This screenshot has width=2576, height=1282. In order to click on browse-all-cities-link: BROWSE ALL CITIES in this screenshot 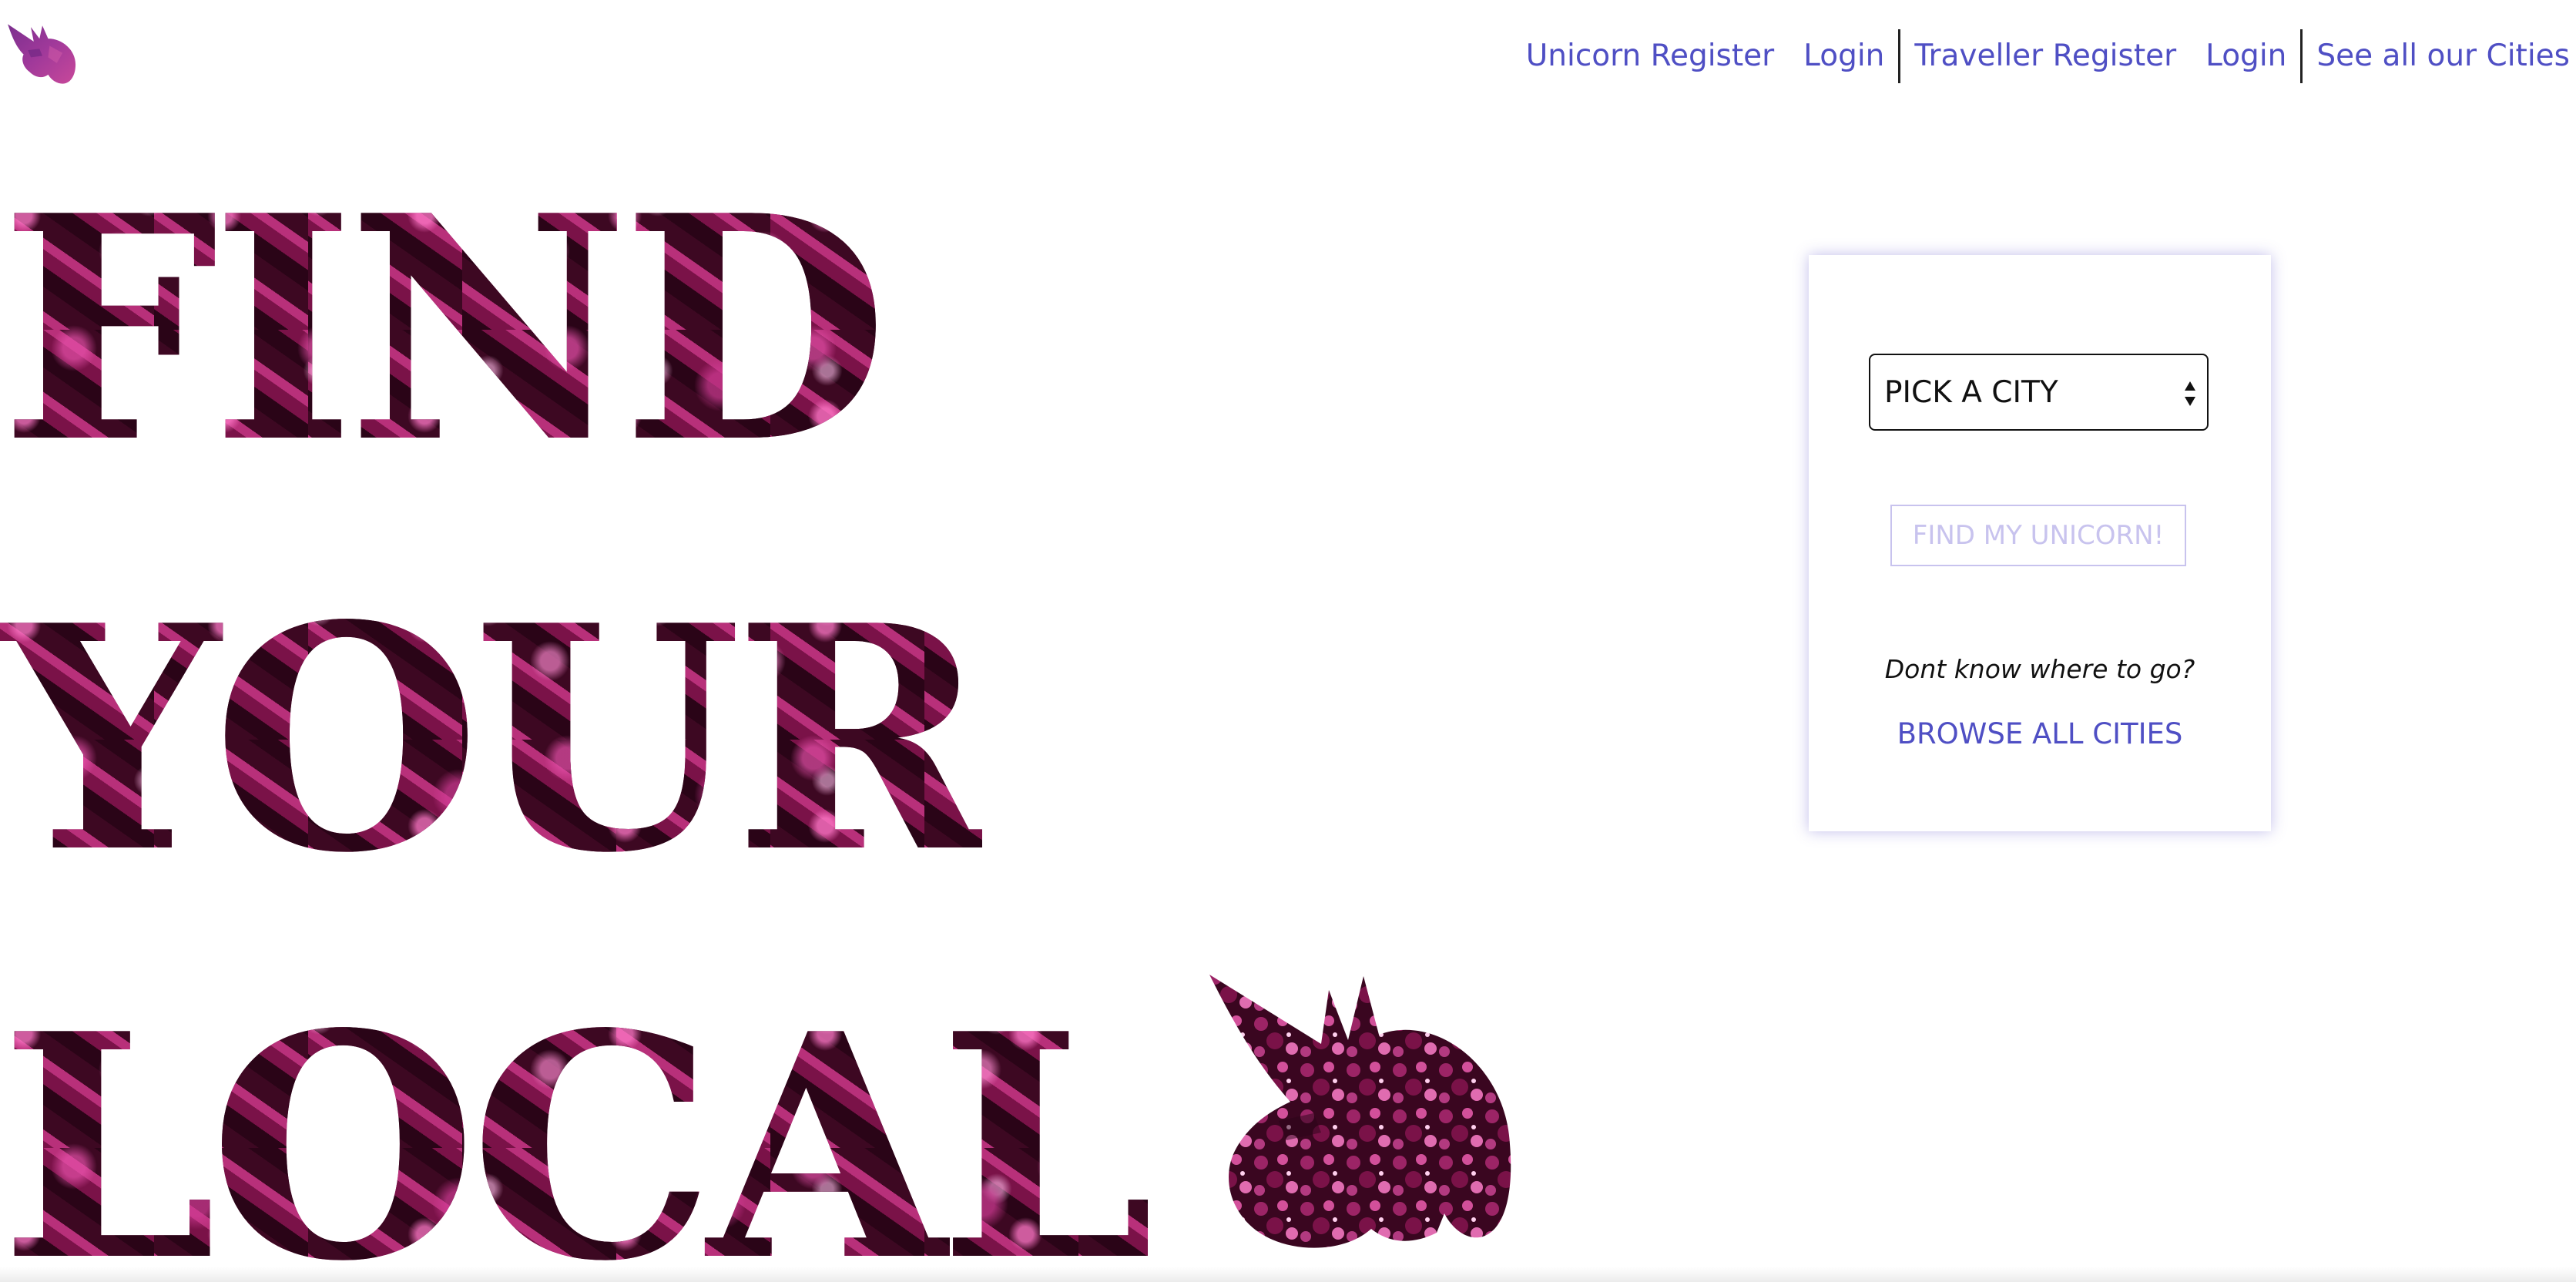, I will do `click(2040, 733)`.